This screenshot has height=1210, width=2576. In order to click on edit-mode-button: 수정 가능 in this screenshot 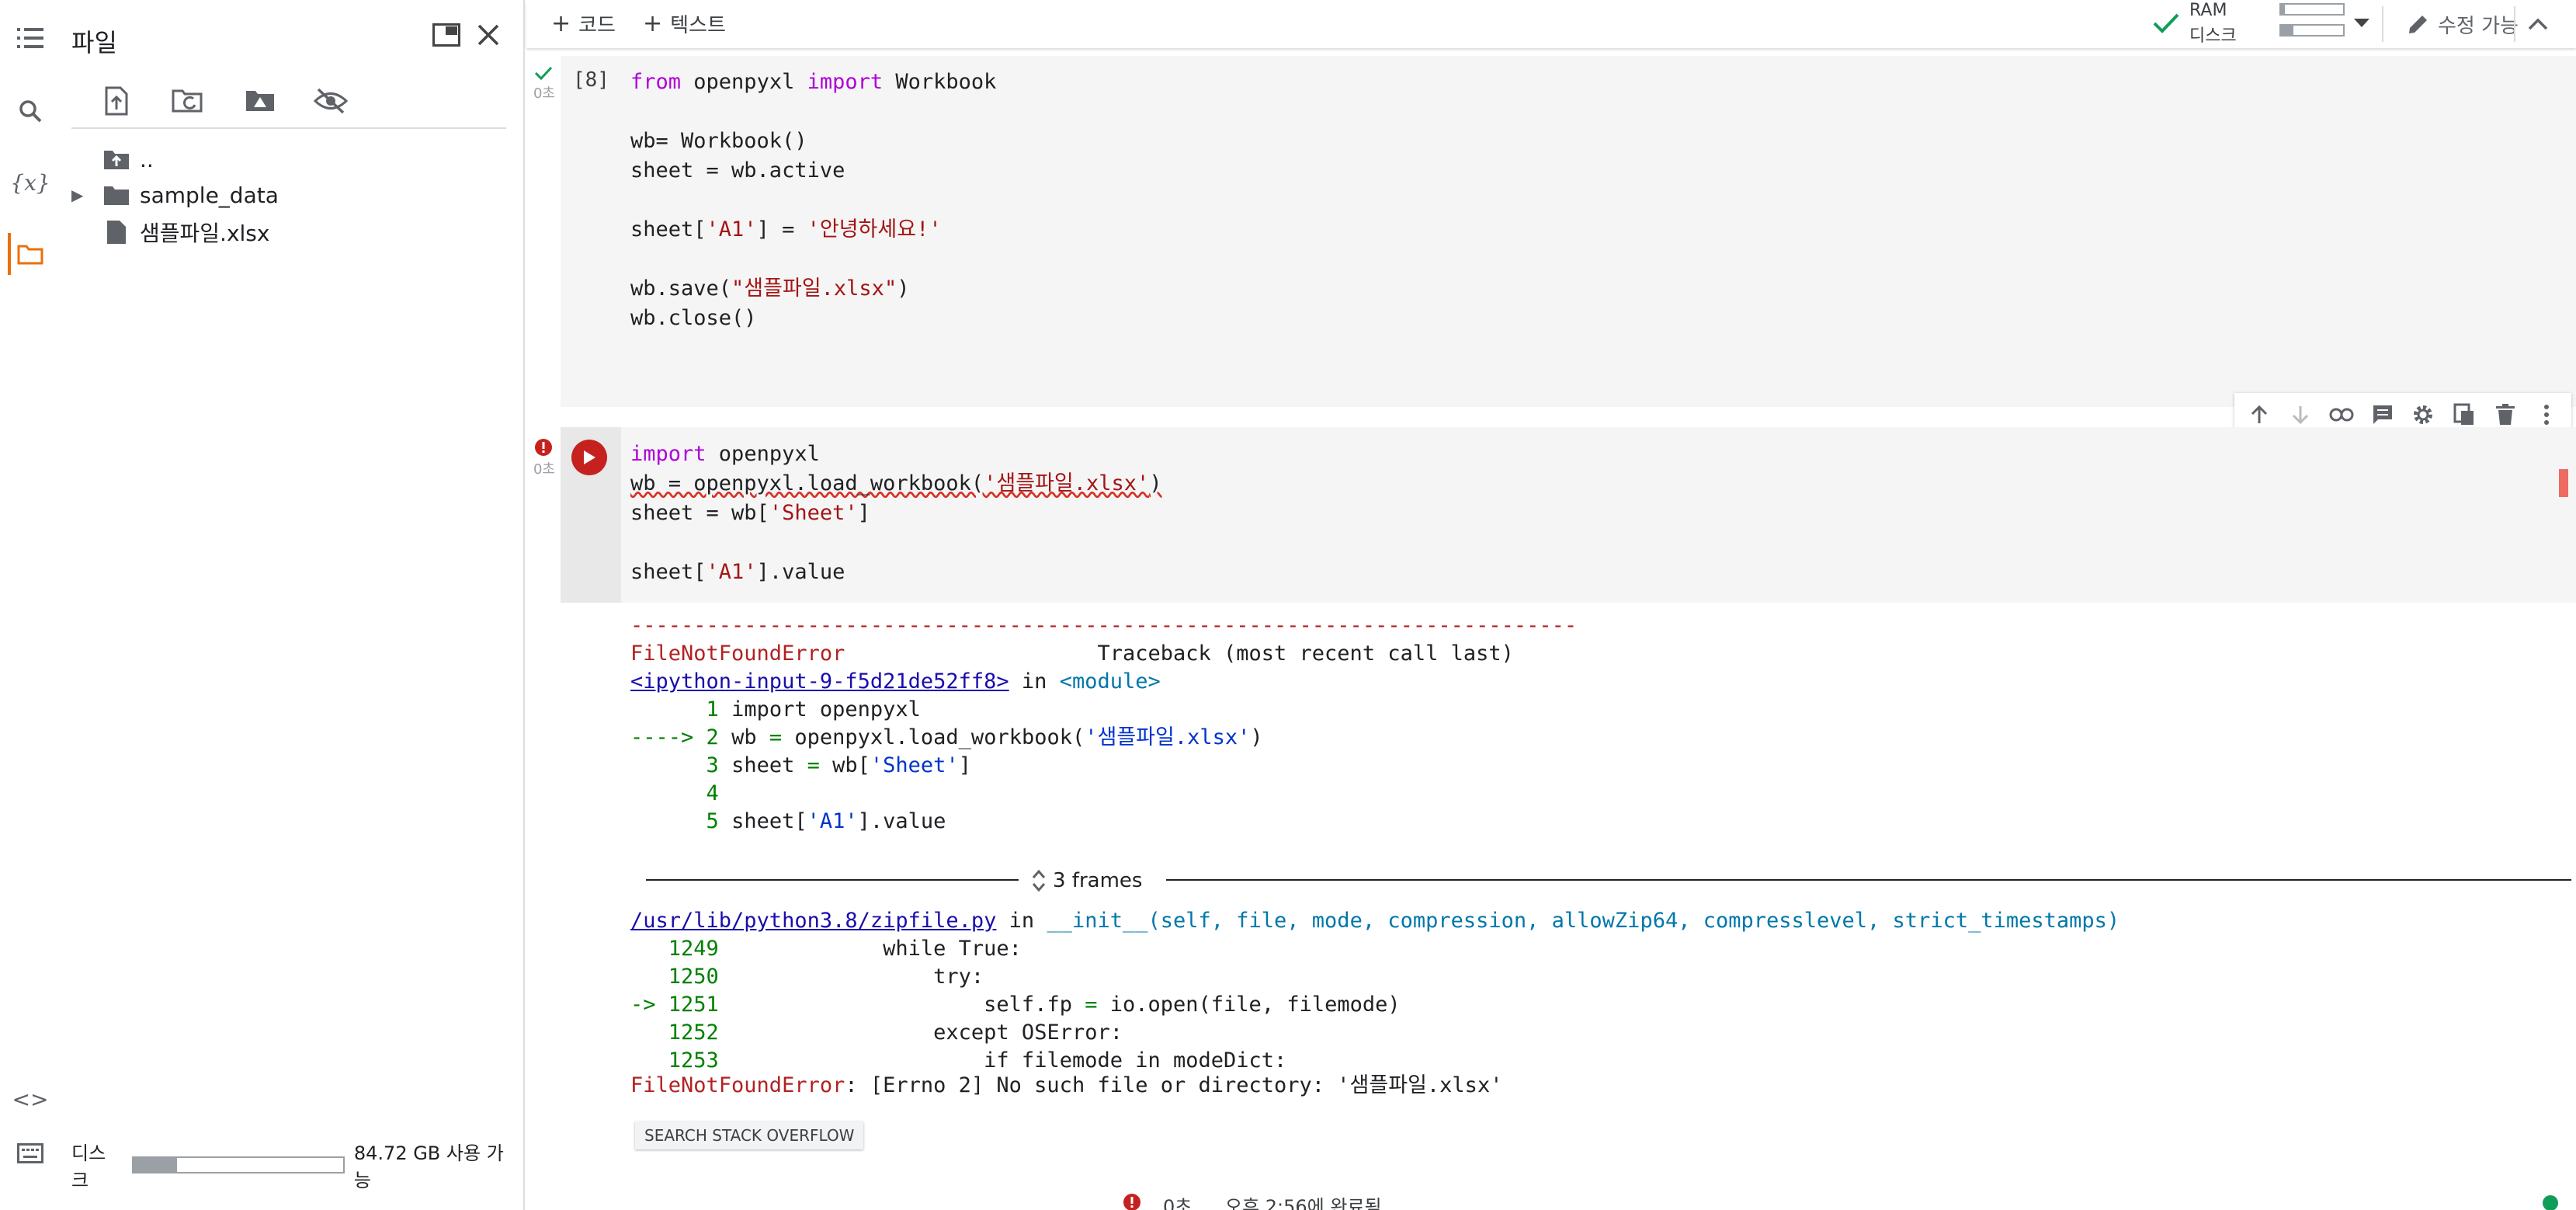, I will do `click(2450, 24)`.